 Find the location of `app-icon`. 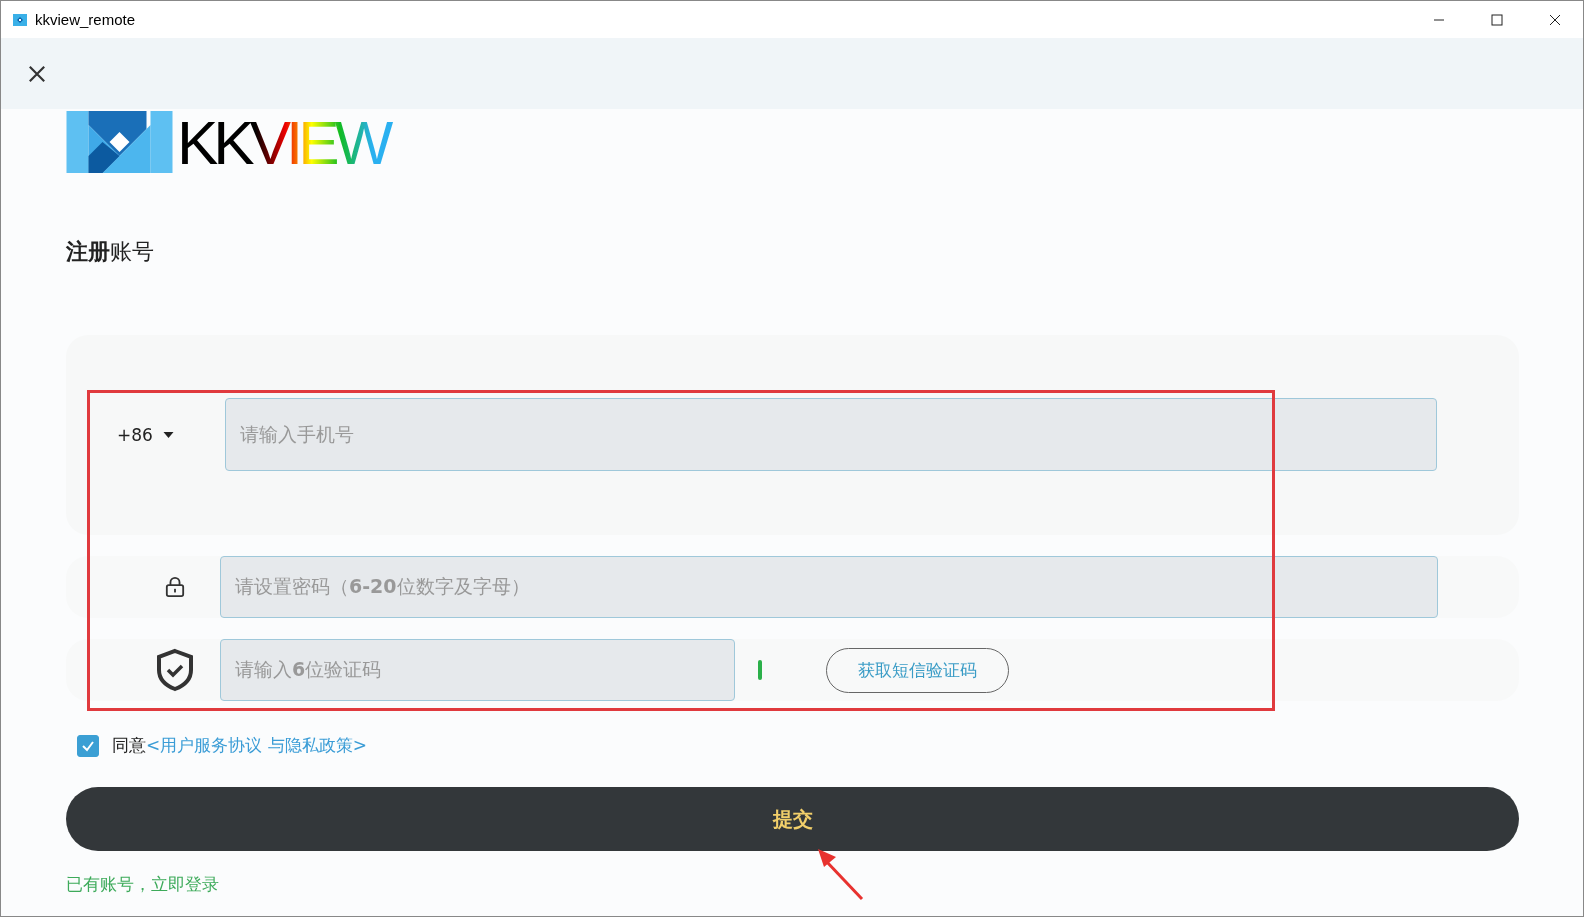

app-icon is located at coordinates (20, 19).